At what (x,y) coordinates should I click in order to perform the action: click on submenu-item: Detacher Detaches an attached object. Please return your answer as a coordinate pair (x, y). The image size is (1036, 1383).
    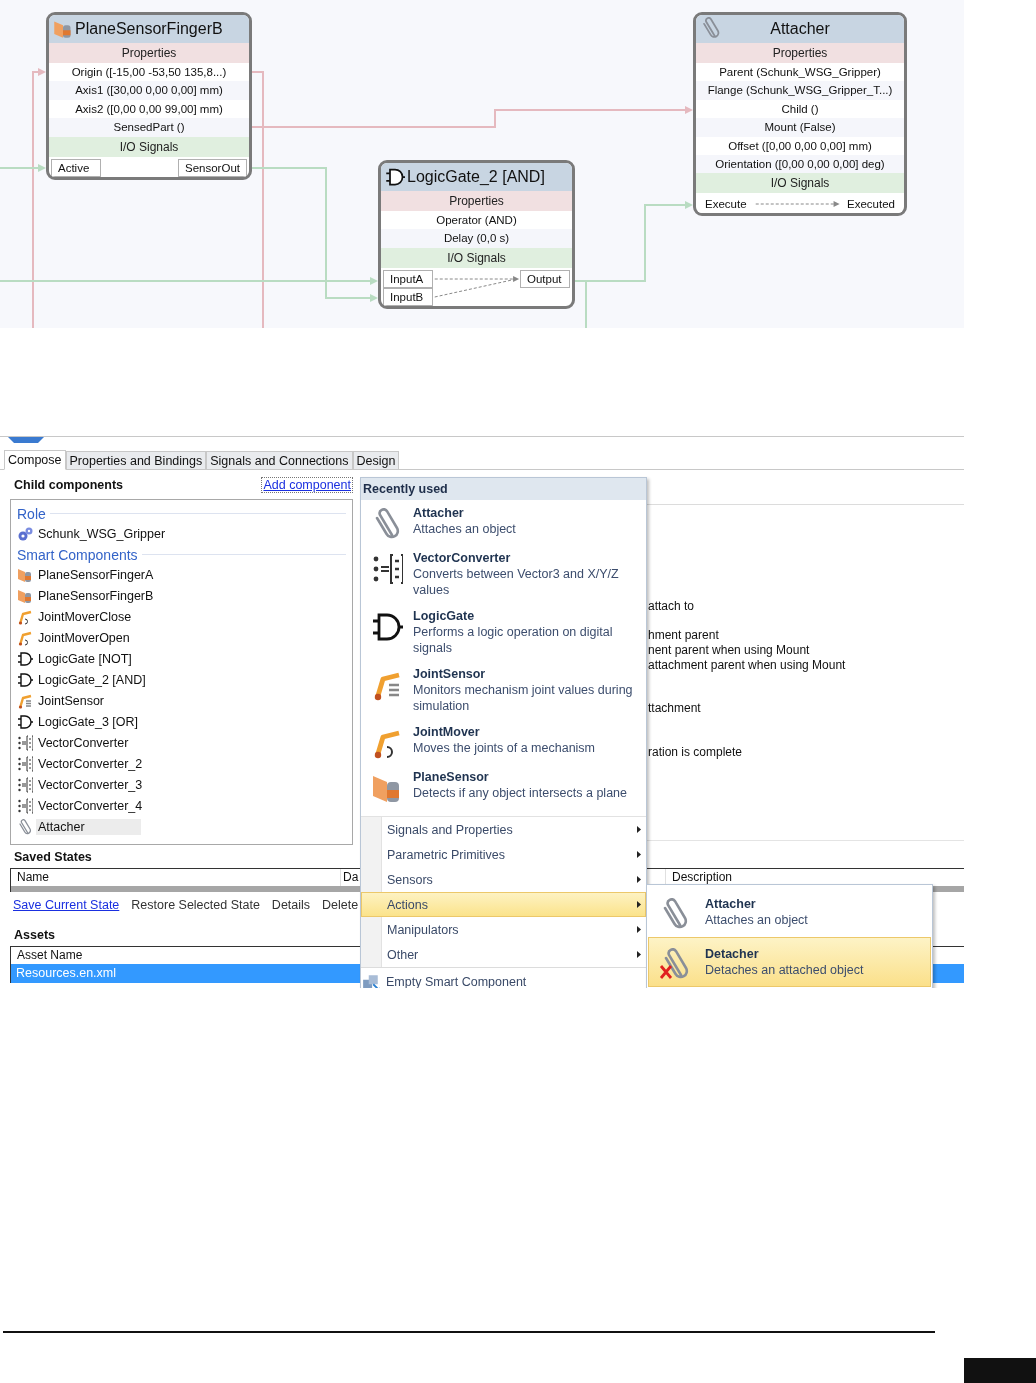
    Looking at the image, I should click on (789, 962).